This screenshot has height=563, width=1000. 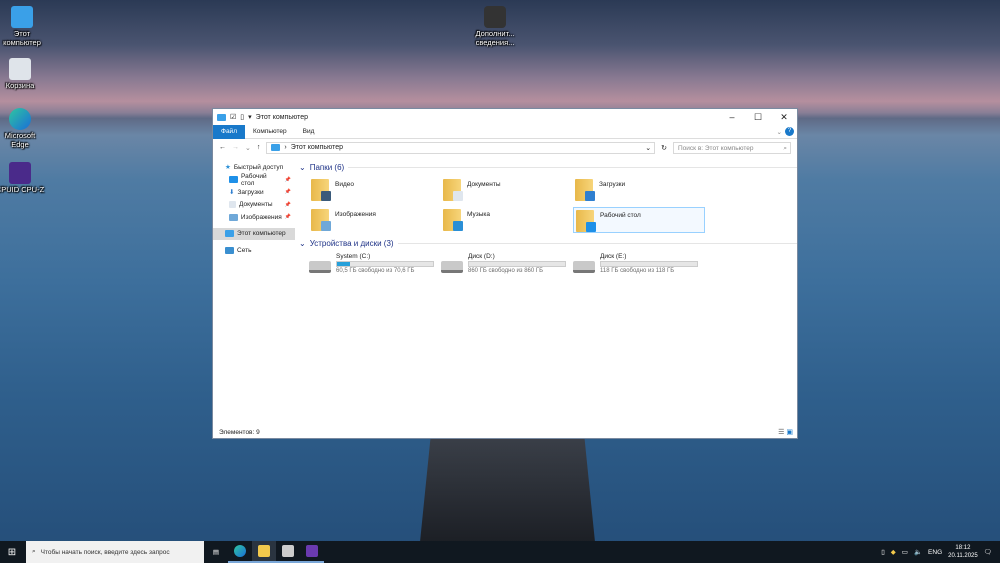 I want to click on computer-icon, so click(x=276, y=147).